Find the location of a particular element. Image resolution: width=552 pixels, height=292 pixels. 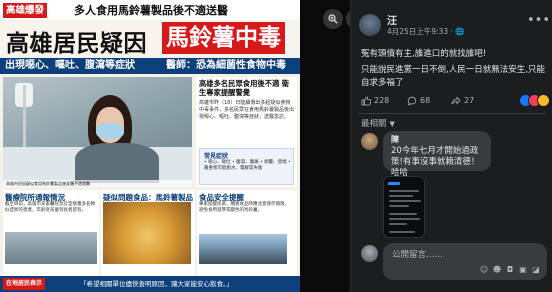

photo-caption: 高雄市民因疑似食用馬鈴薯製品後身體不適就醫 is located at coordinates (97, 183).